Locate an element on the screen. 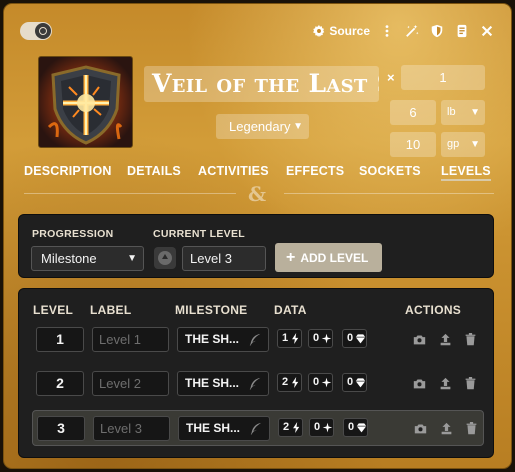 This screenshot has width=515, height=472. add-level-button: + ADD LEVEL is located at coordinates (328, 257).